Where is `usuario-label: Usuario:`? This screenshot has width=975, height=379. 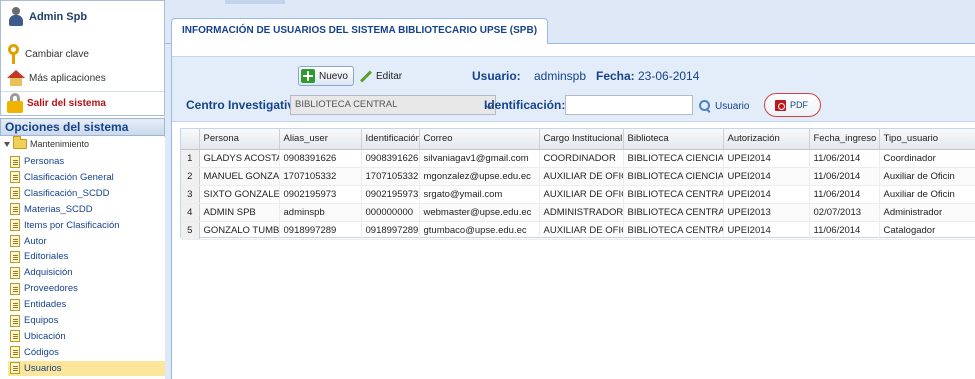 usuario-label: Usuario: is located at coordinates (496, 76).